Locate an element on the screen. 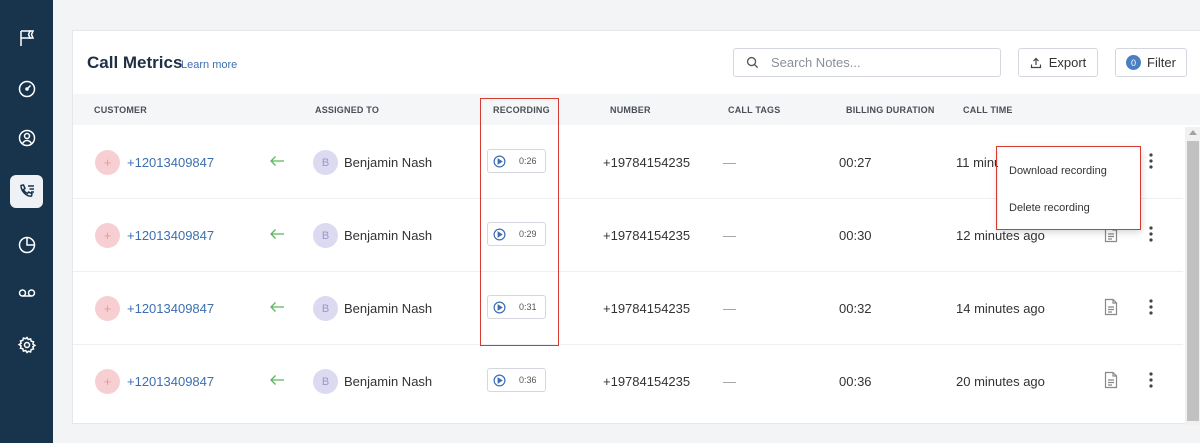 This screenshot has height=443, width=1200. learn-more-link: Learn more is located at coordinates (209, 65).